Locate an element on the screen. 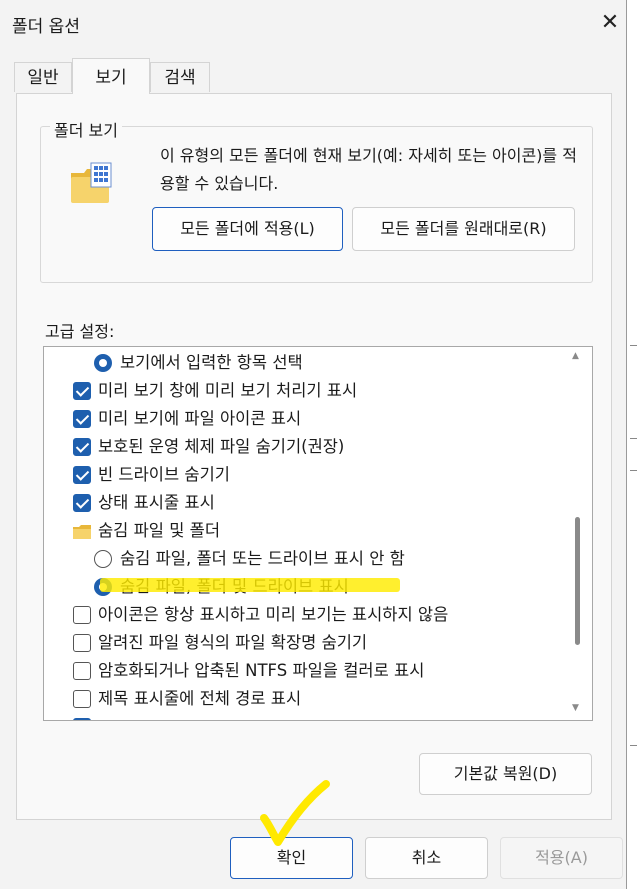  folder-view-legend: 폴더 보기 is located at coordinates (86, 129).